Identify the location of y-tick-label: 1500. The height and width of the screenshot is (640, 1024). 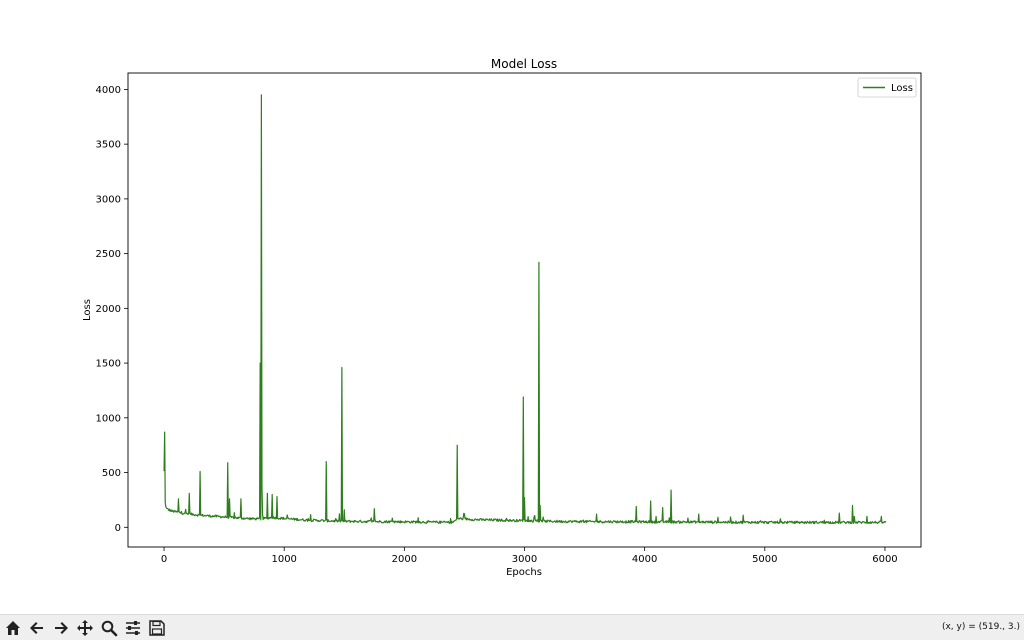
(108, 364).